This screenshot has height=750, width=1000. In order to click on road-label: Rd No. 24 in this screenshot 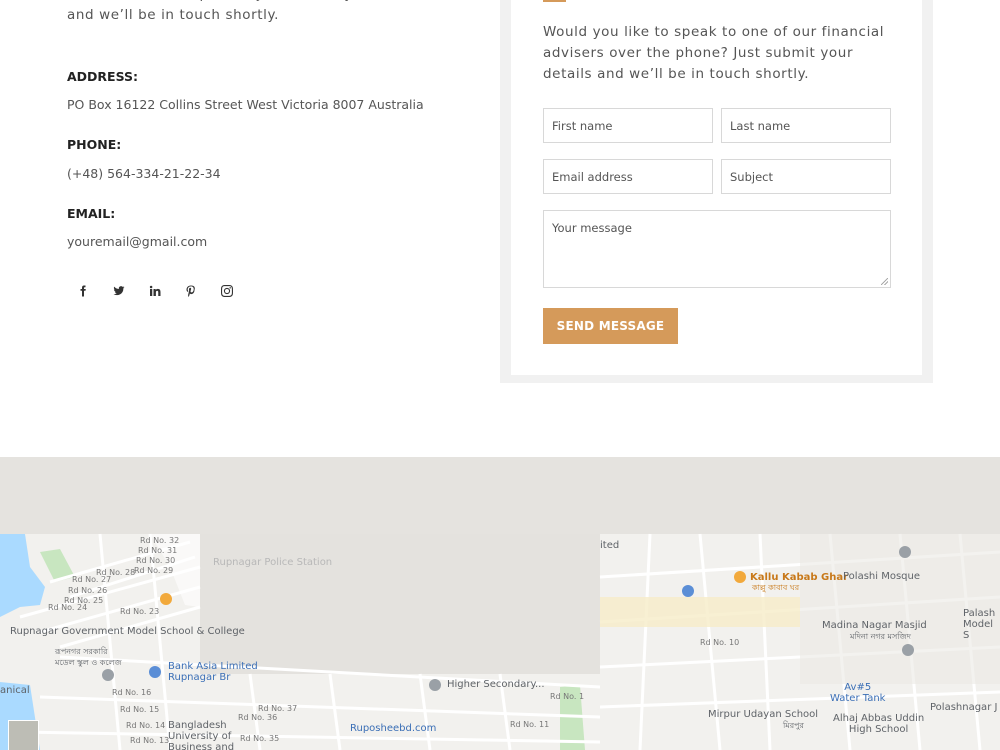, I will do `click(68, 607)`.